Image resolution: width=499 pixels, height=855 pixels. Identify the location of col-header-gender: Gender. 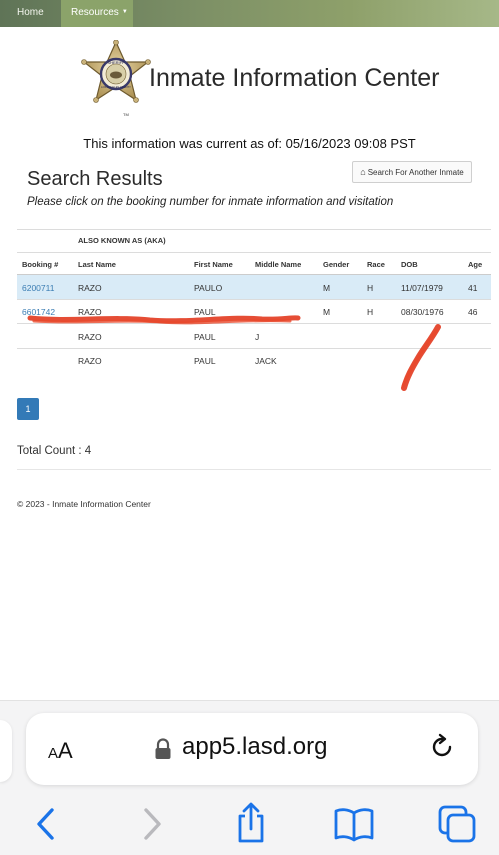
(336, 264).